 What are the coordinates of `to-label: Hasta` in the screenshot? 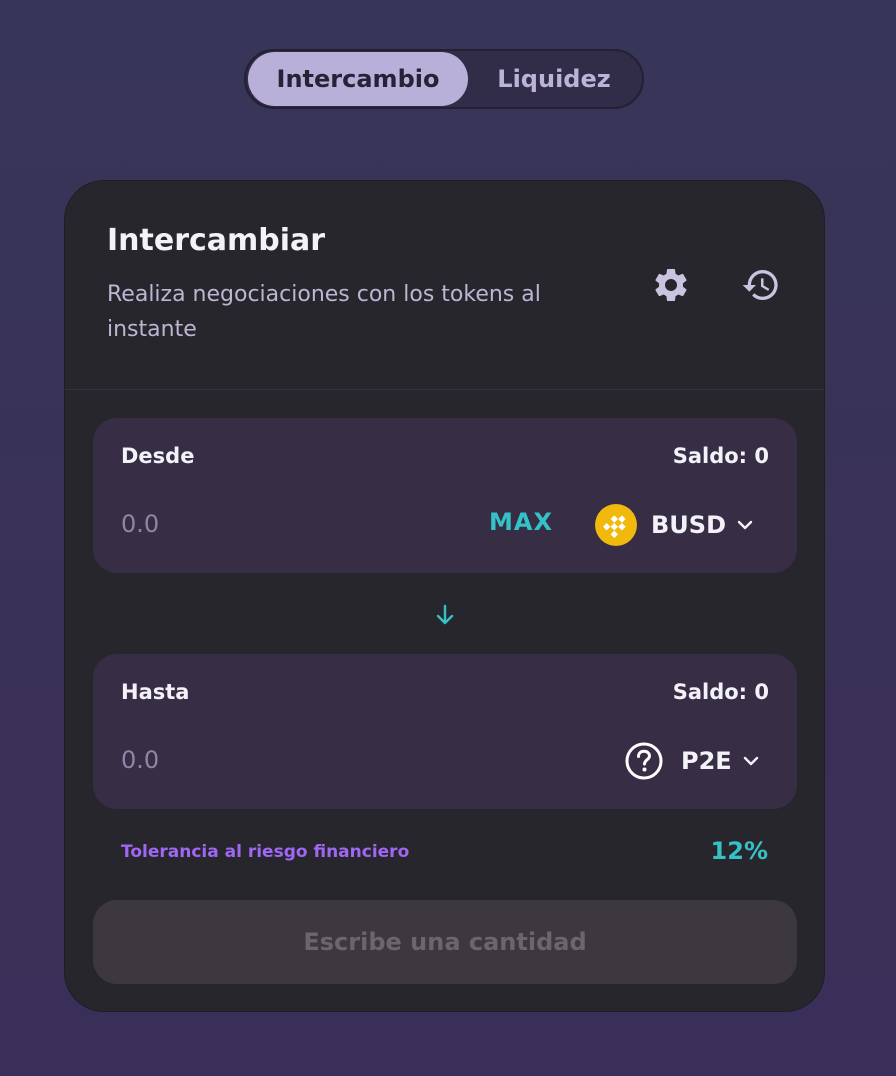 It's located at (155, 692).